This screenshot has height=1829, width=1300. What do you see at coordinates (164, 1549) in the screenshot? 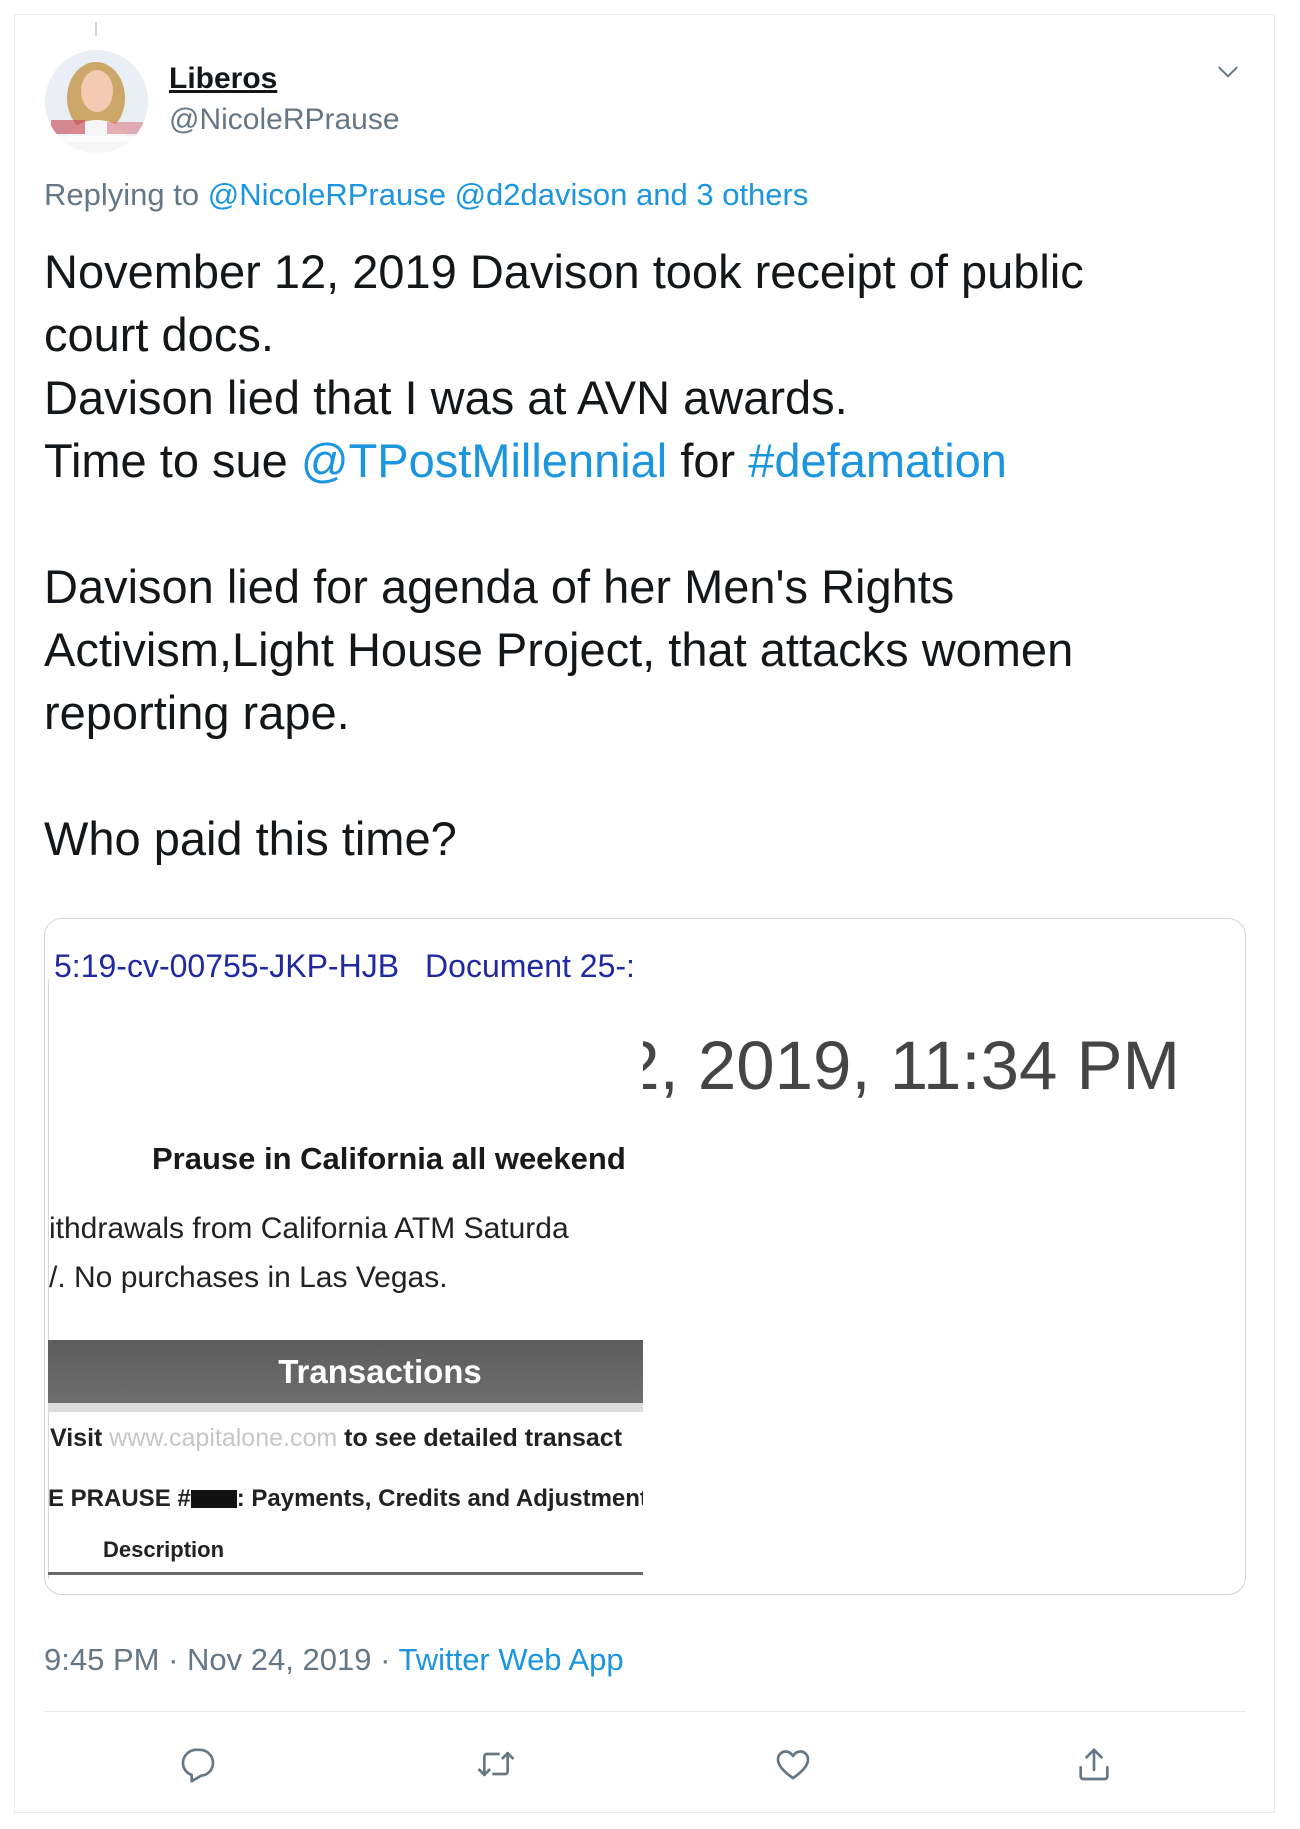
I see `description-header: Description` at bounding box center [164, 1549].